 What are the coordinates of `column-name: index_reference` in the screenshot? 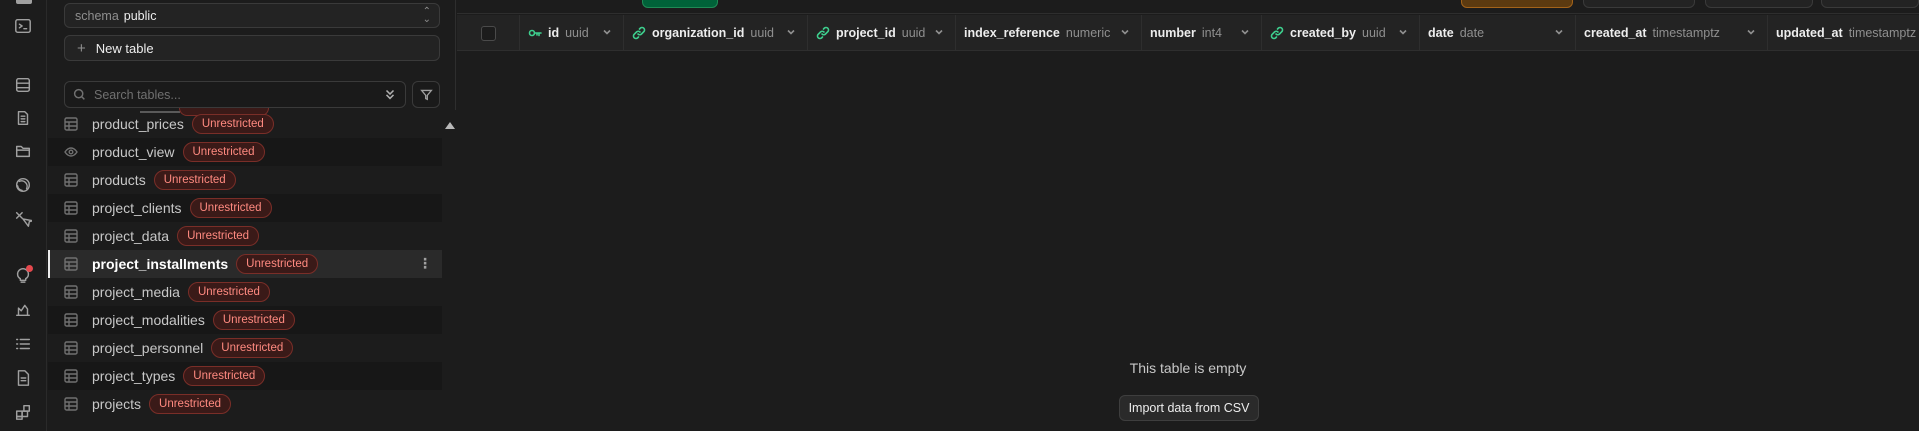 It's located at (1012, 33).